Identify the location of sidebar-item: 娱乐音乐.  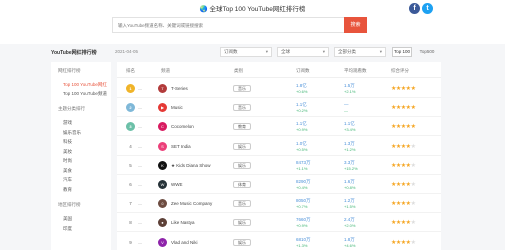
(72, 133).